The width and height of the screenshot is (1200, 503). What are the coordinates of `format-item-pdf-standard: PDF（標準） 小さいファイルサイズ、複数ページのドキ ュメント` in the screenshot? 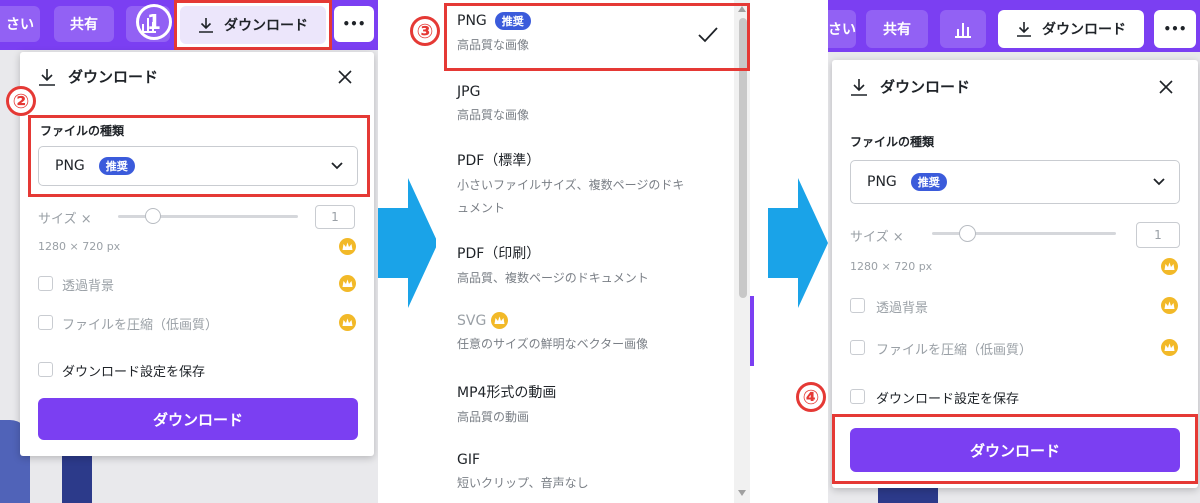 It's located at (594, 183).